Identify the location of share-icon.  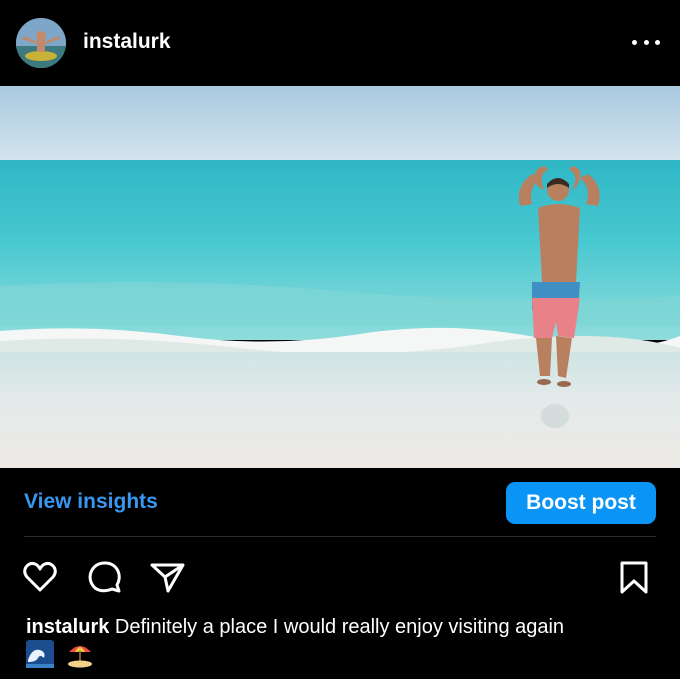
(167, 577).